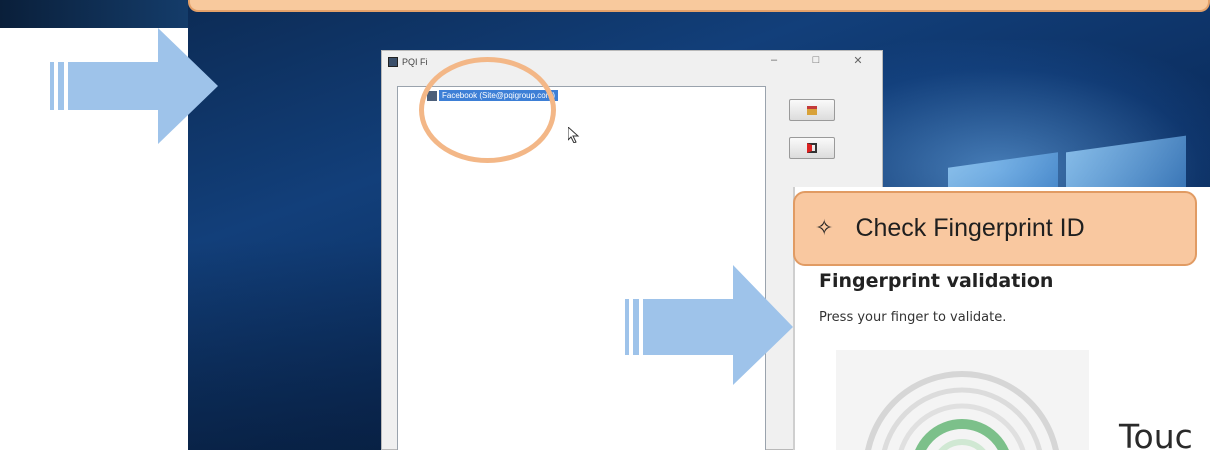  I want to click on callout-text: Check Fingerprint ID, so click(970, 228).